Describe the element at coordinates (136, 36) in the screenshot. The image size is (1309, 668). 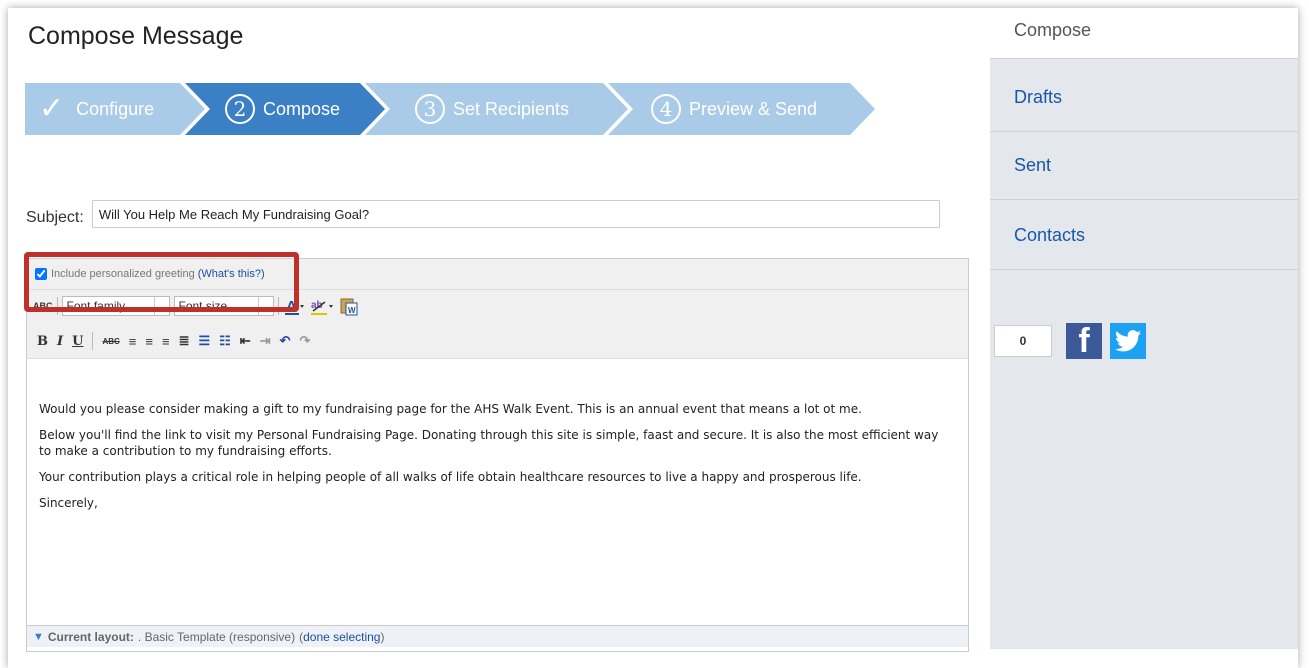
I see `page-title: Compose Message` at that location.